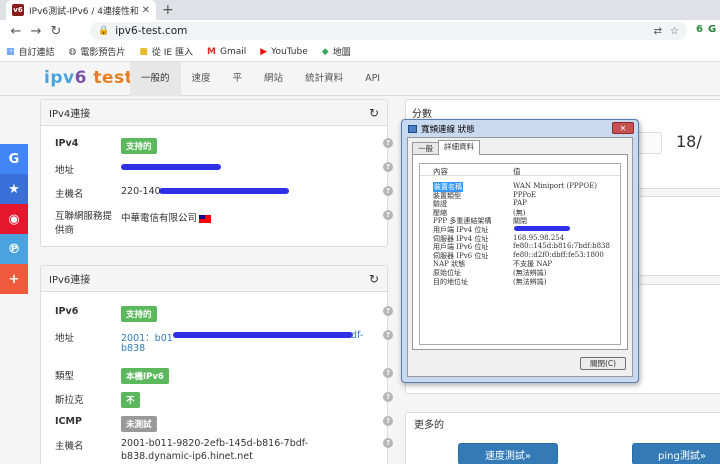 The image size is (720, 464). What do you see at coordinates (211, 51) in the screenshot?
I see `gmail-icon: M` at bounding box center [211, 51].